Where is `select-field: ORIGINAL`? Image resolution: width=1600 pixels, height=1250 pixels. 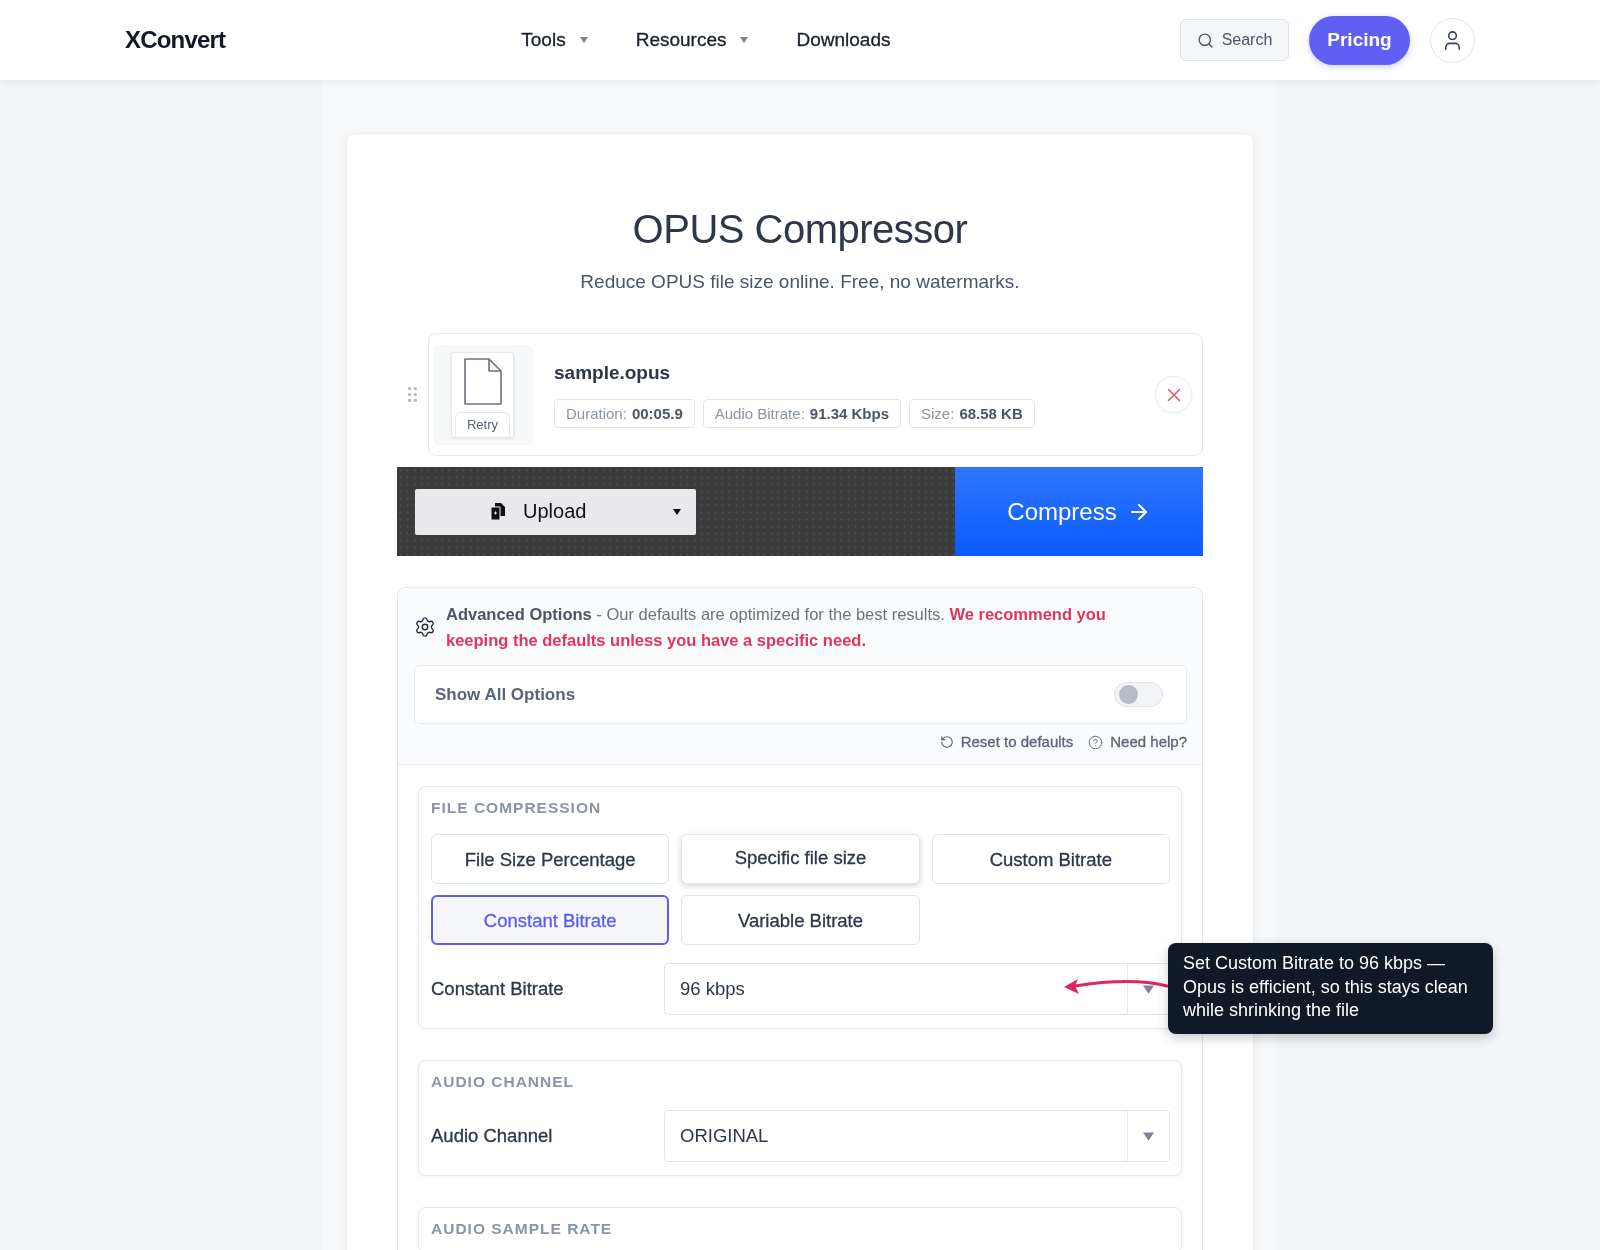 select-field: ORIGINAL is located at coordinates (917, 1136).